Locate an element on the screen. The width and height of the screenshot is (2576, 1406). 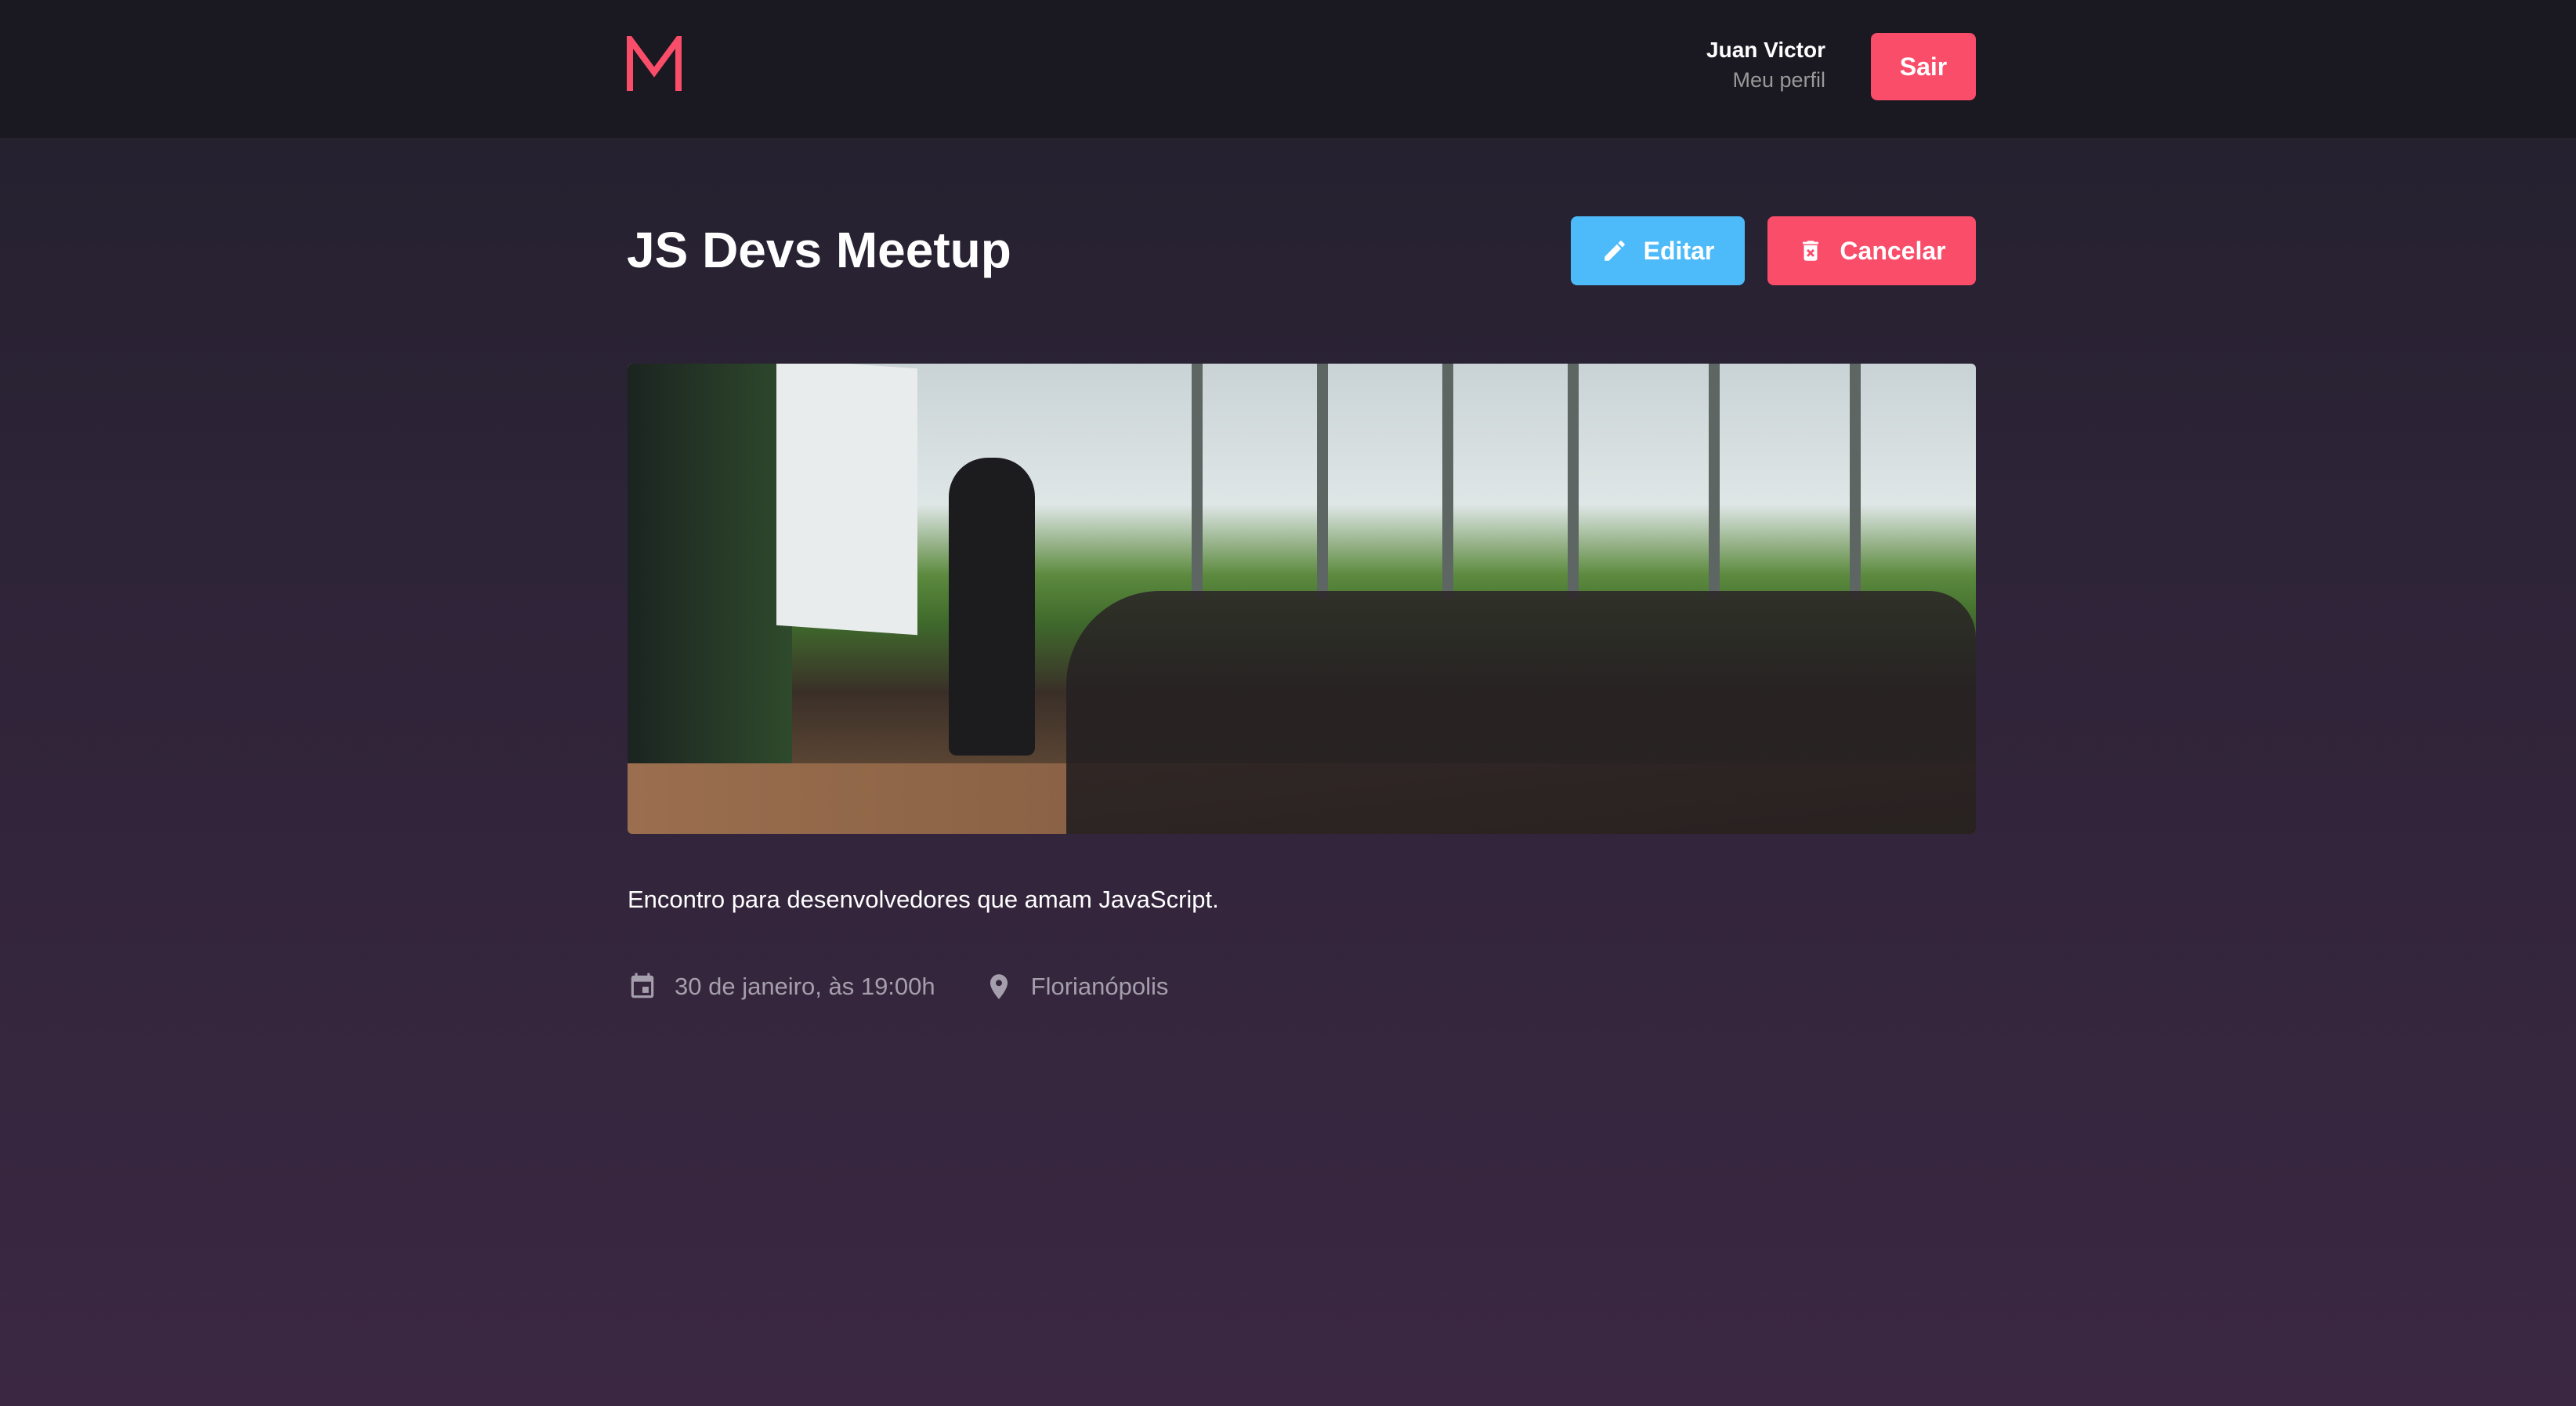
trash-icon is located at coordinates (1811, 251).